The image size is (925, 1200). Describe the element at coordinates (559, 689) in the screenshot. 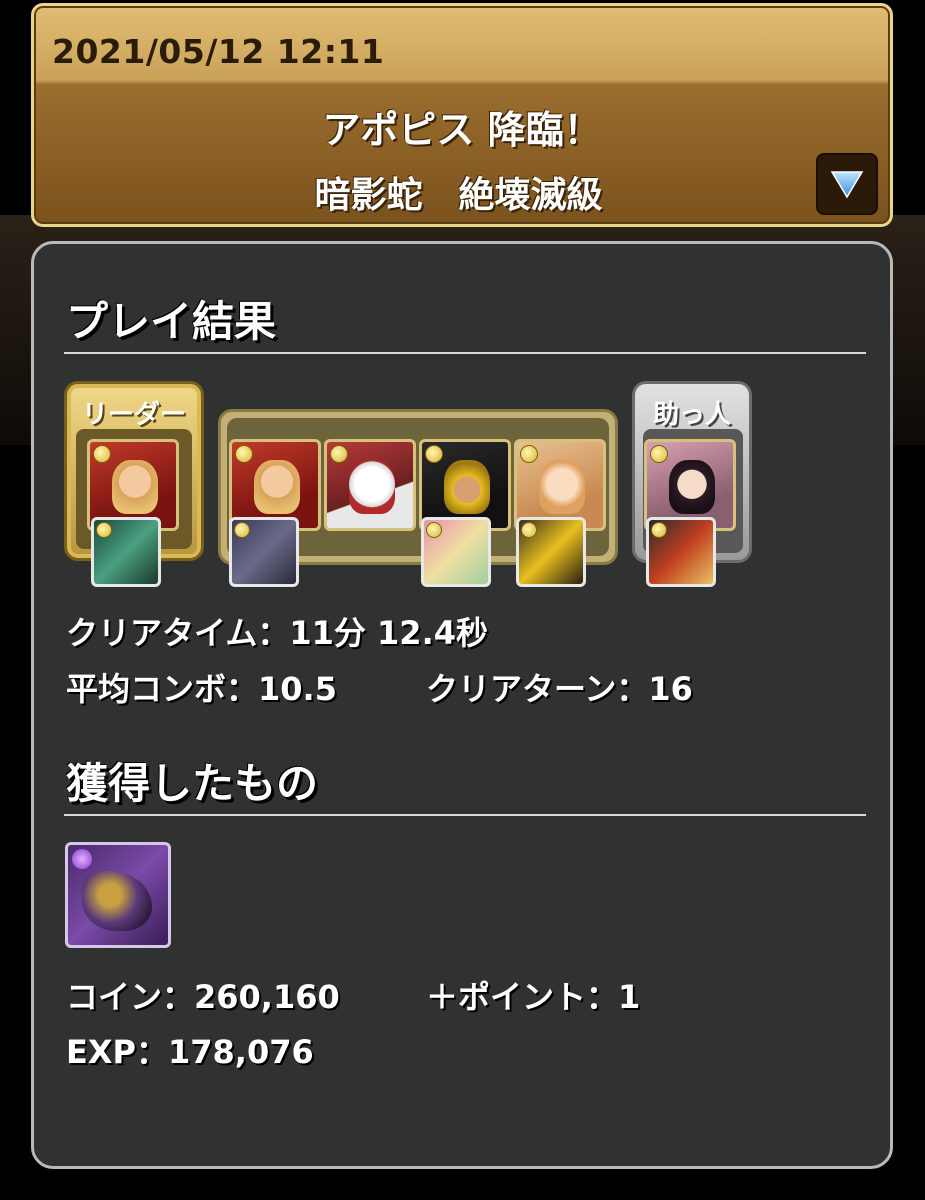

I see `clear-turns: クリアターン：16` at that location.